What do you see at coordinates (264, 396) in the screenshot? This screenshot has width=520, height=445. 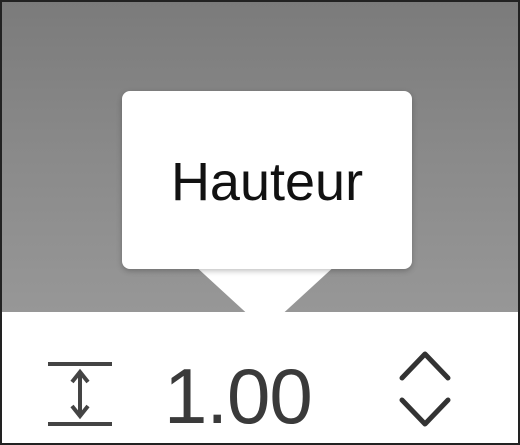 I see `height-value-input: 1.00` at bounding box center [264, 396].